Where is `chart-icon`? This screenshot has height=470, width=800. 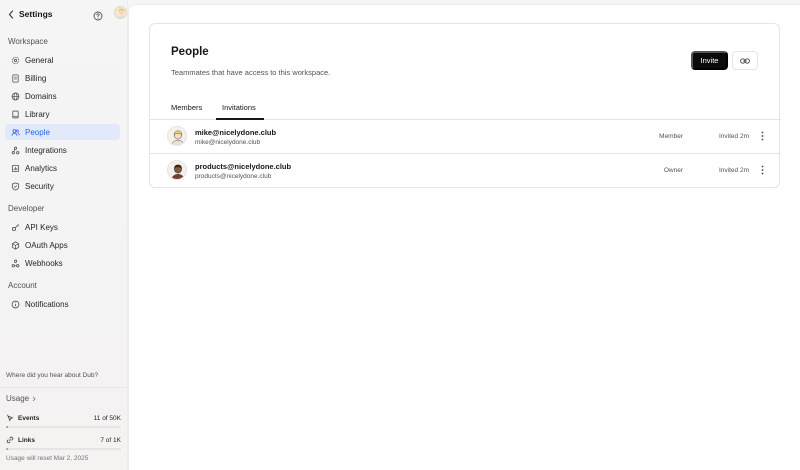 chart-icon is located at coordinates (15, 168).